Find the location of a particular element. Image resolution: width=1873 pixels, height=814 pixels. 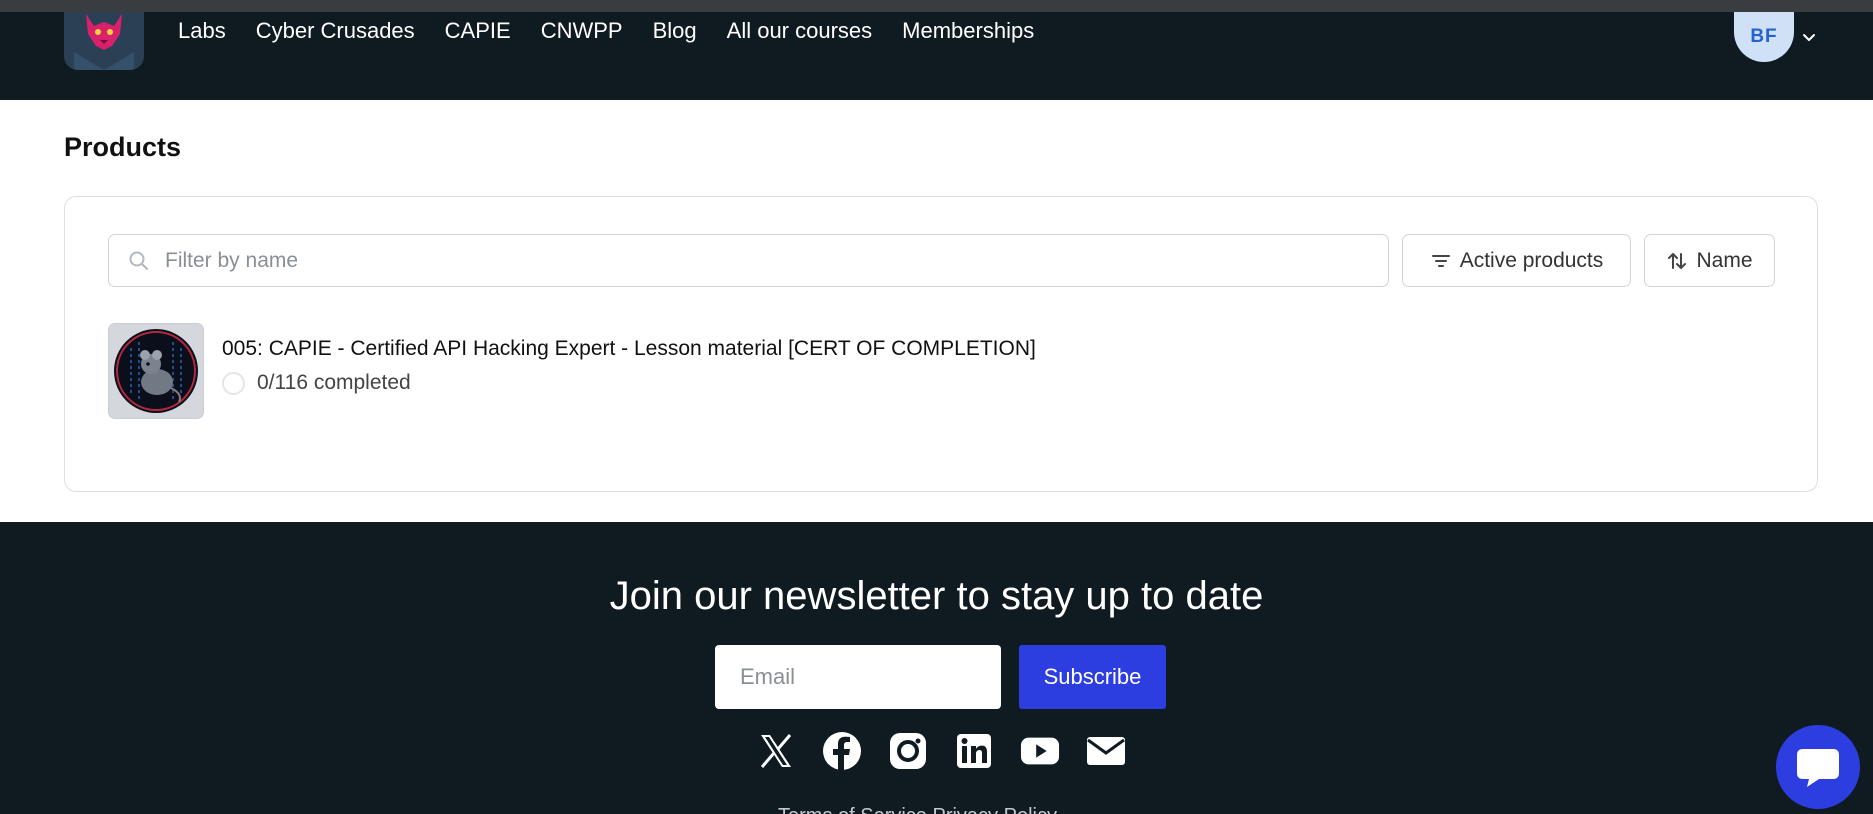

chat-widget-button is located at coordinates (1818, 767).